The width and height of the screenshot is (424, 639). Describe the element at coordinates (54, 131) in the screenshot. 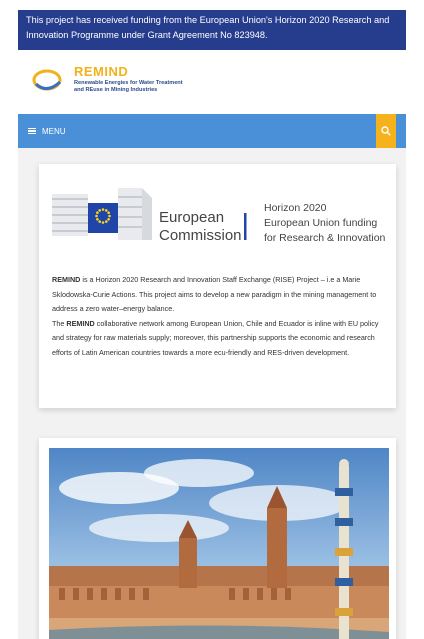

I see `menu-label: MENU` at that location.